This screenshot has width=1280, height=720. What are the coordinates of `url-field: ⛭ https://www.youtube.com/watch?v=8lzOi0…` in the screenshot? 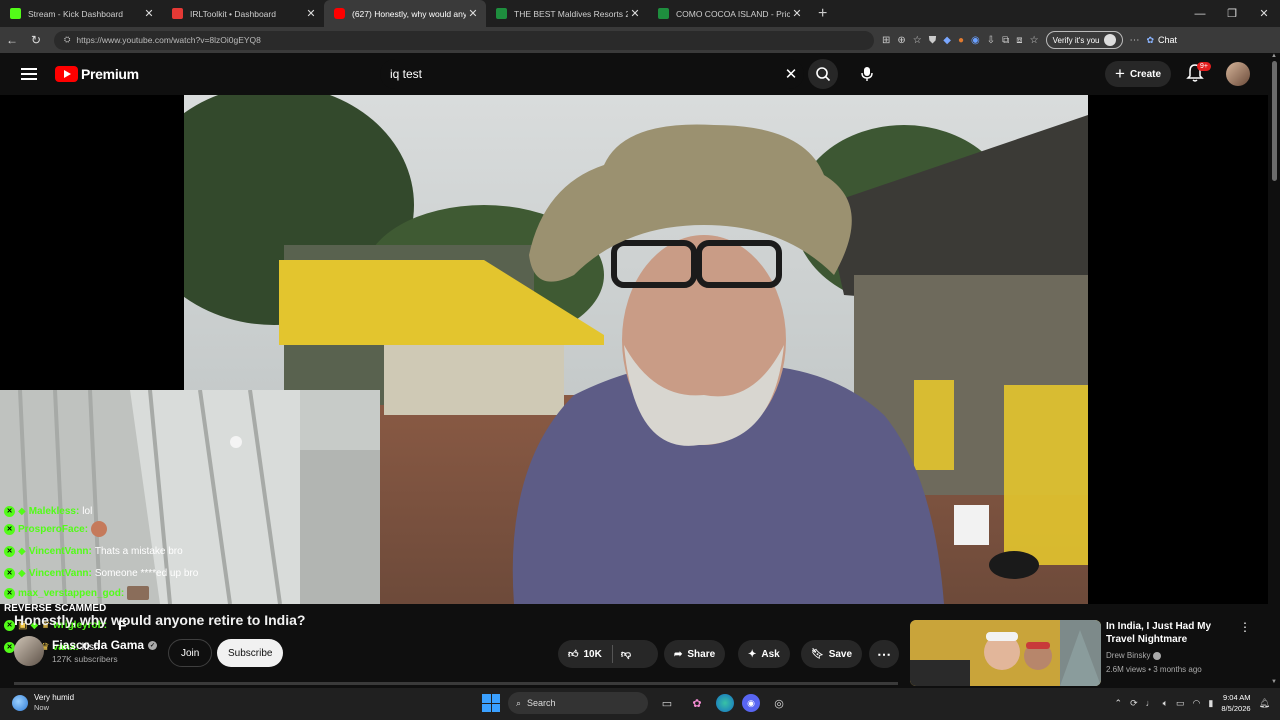 It's located at (464, 40).